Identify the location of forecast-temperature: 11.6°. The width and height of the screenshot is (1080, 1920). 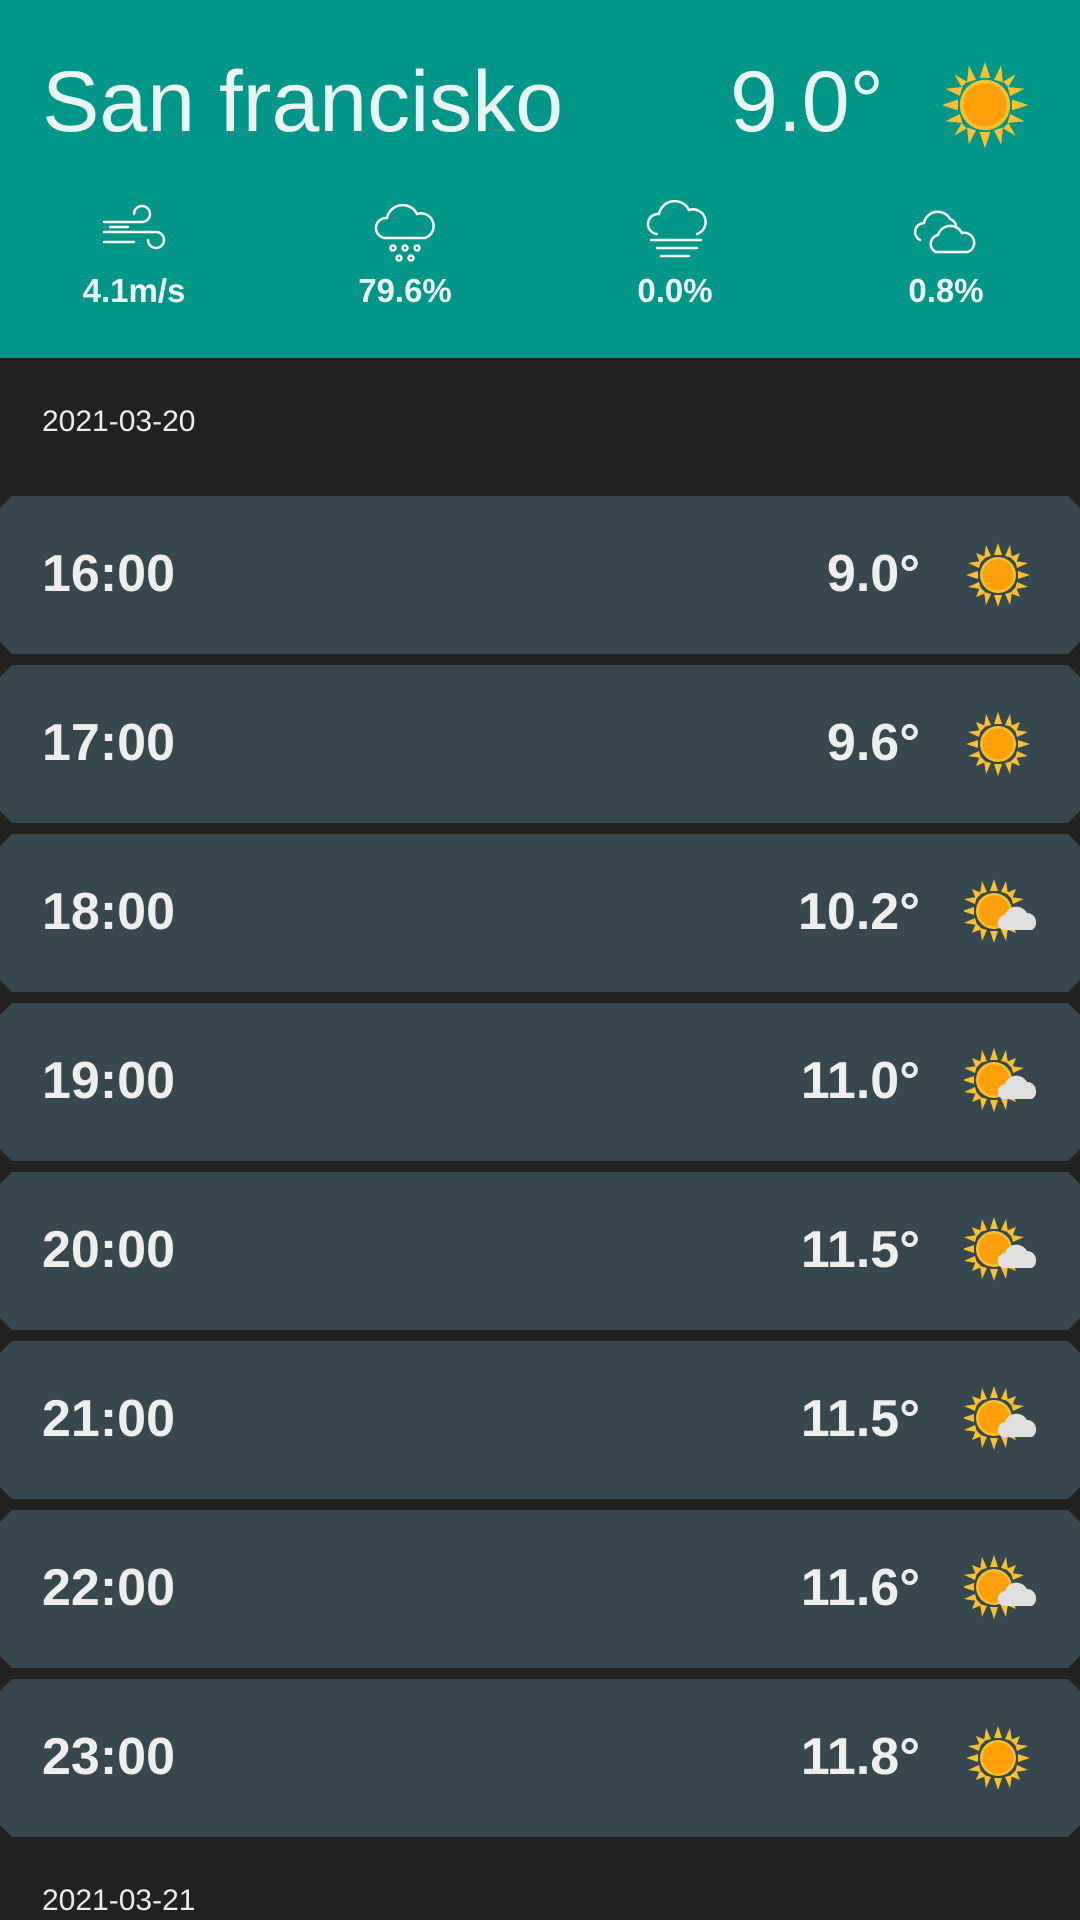
(860, 1588).